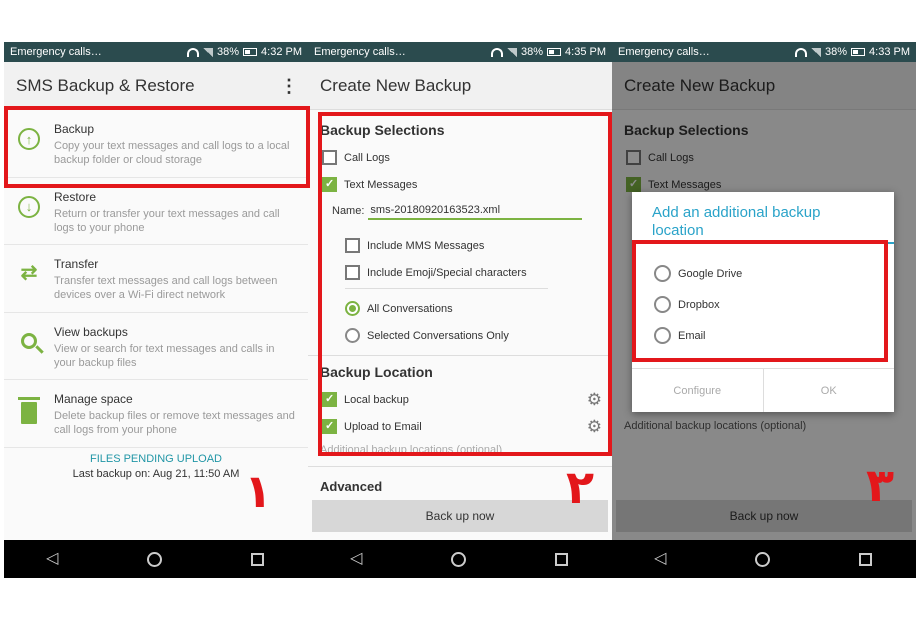 This screenshot has height=622, width=917. What do you see at coordinates (29, 340) in the screenshot?
I see `search-icon` at bounding box center [29, 340].